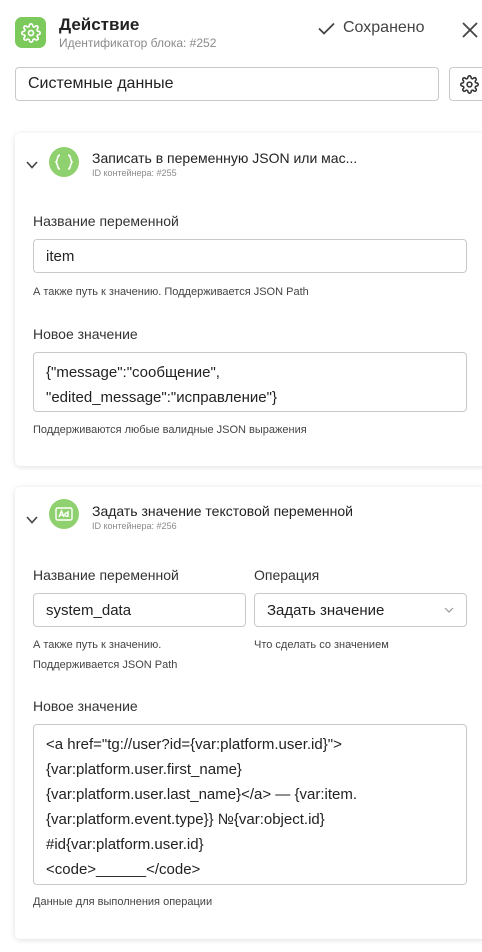 The height and width of the screenshot is (952, 482). What do you see at coordinates (133, 372) in the screenshot?
I see `new-value-line: {"message":"сообщение",` at bounding box center [133, 372].